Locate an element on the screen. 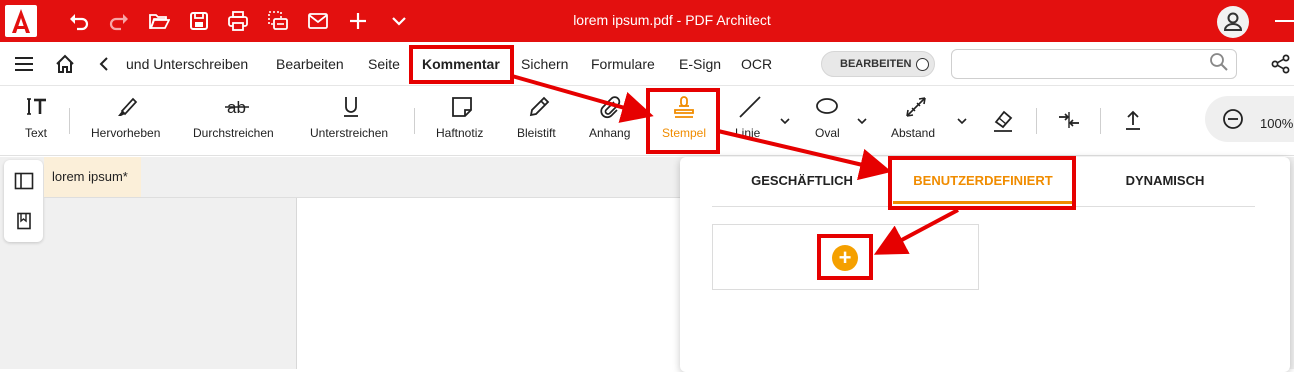  menu-und-unterschreiben: und Unterschreiben is located at coordinates (187, 64).